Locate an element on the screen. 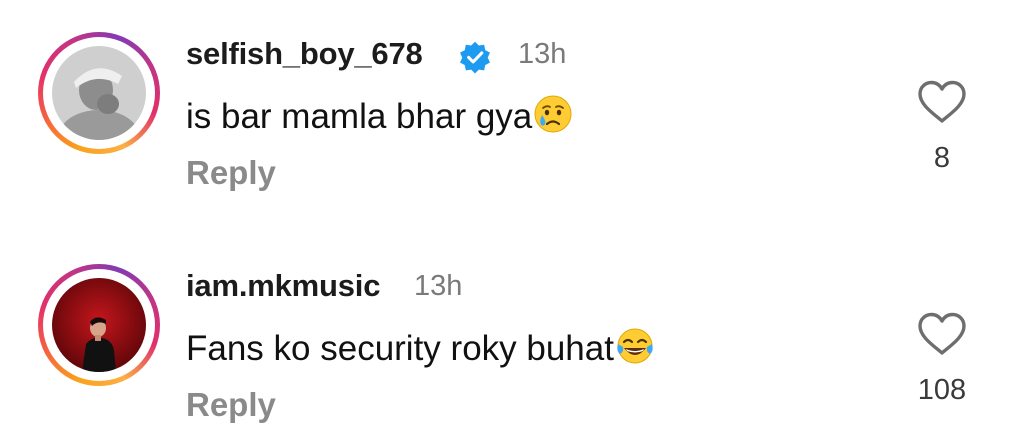 This screenshot has width=1024, height=440. crying-face-icon is located at coordinates (553, 114).